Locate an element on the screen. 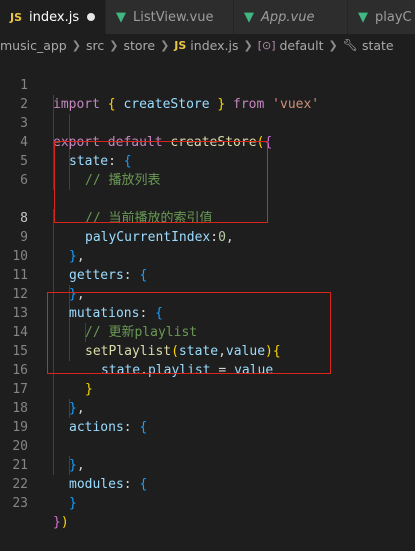 This screenshot has width=415, height=551. breadcrumb-item-default: [⊙] default is located at coordinates (291, 45).